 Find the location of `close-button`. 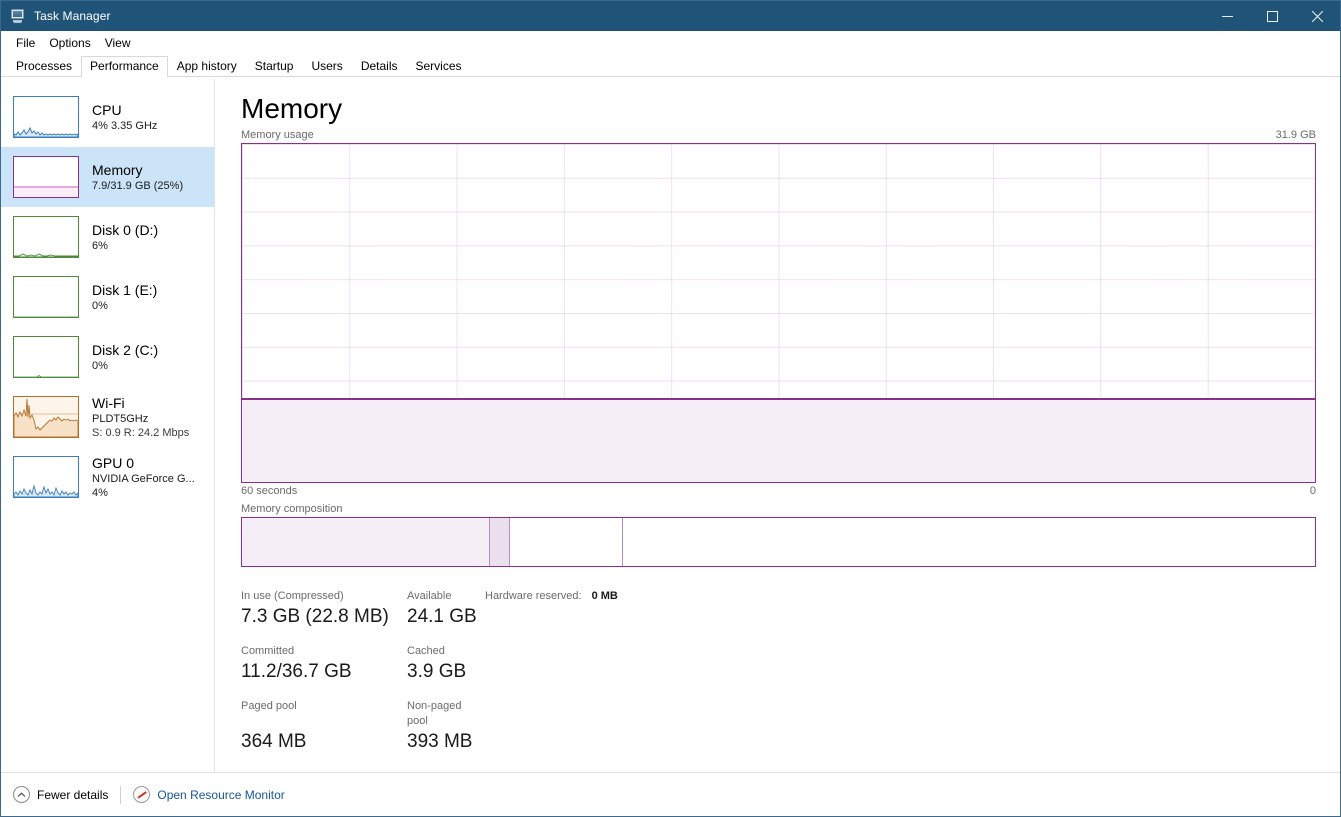

close-button is located at coordinates (1317, 16).